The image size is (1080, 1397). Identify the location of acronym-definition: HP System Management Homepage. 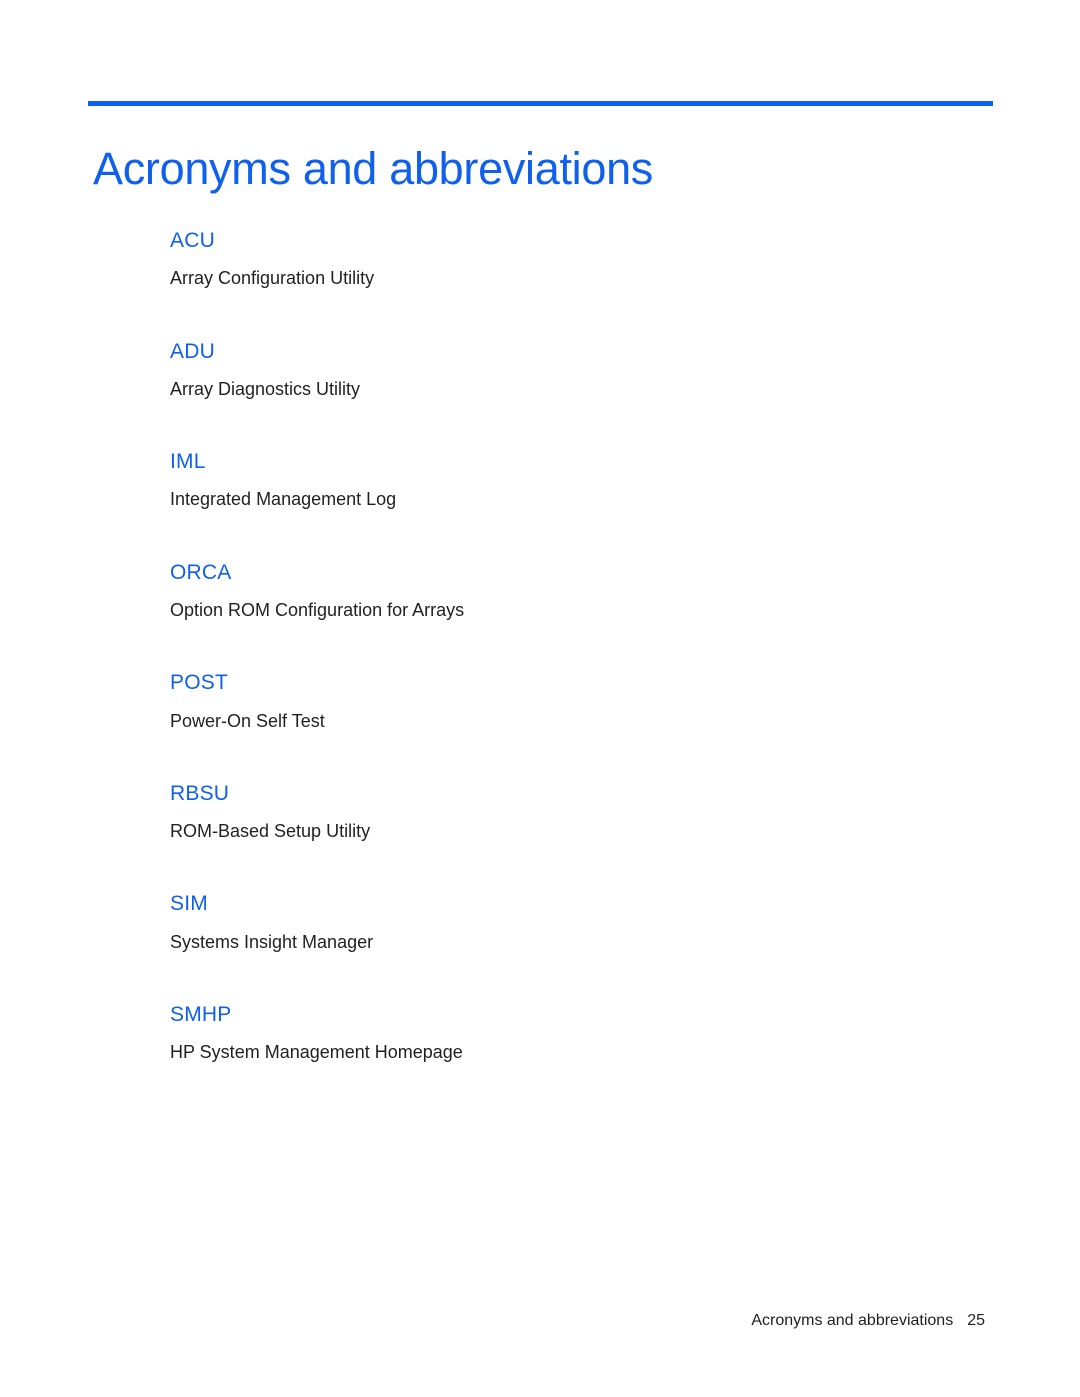
(316, 1052).